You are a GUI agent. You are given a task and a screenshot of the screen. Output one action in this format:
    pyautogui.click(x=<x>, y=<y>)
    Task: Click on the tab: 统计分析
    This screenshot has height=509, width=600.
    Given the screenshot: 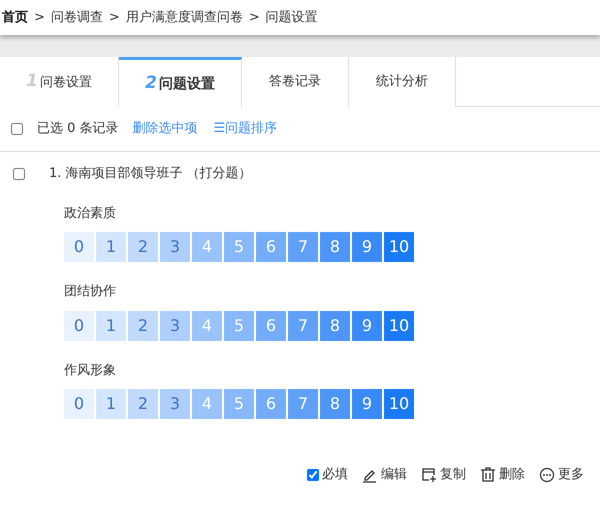 What is the action you would take?
    pyautogui.click(x=402, y=82)
    